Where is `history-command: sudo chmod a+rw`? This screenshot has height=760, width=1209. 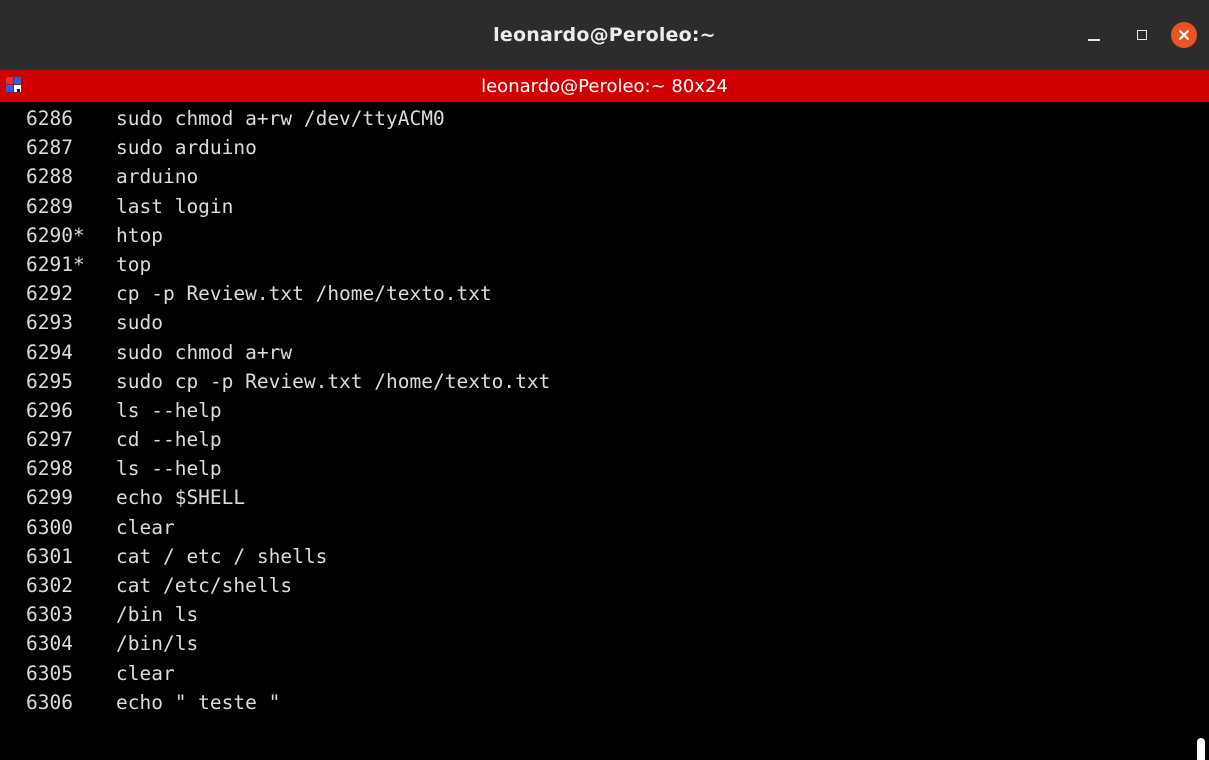
history-command: sudo chmod a+rw is located at coordinates (204, 352).